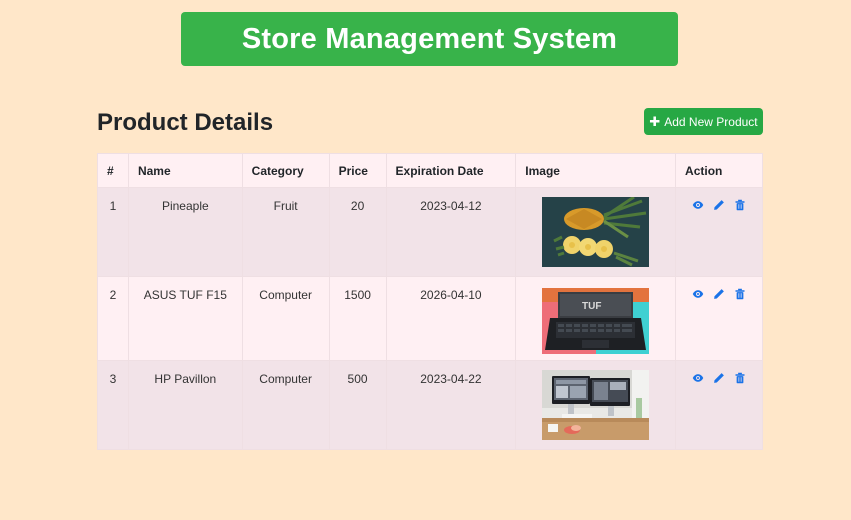  I want to click on cell-category: Fruit, so click(285, 232).